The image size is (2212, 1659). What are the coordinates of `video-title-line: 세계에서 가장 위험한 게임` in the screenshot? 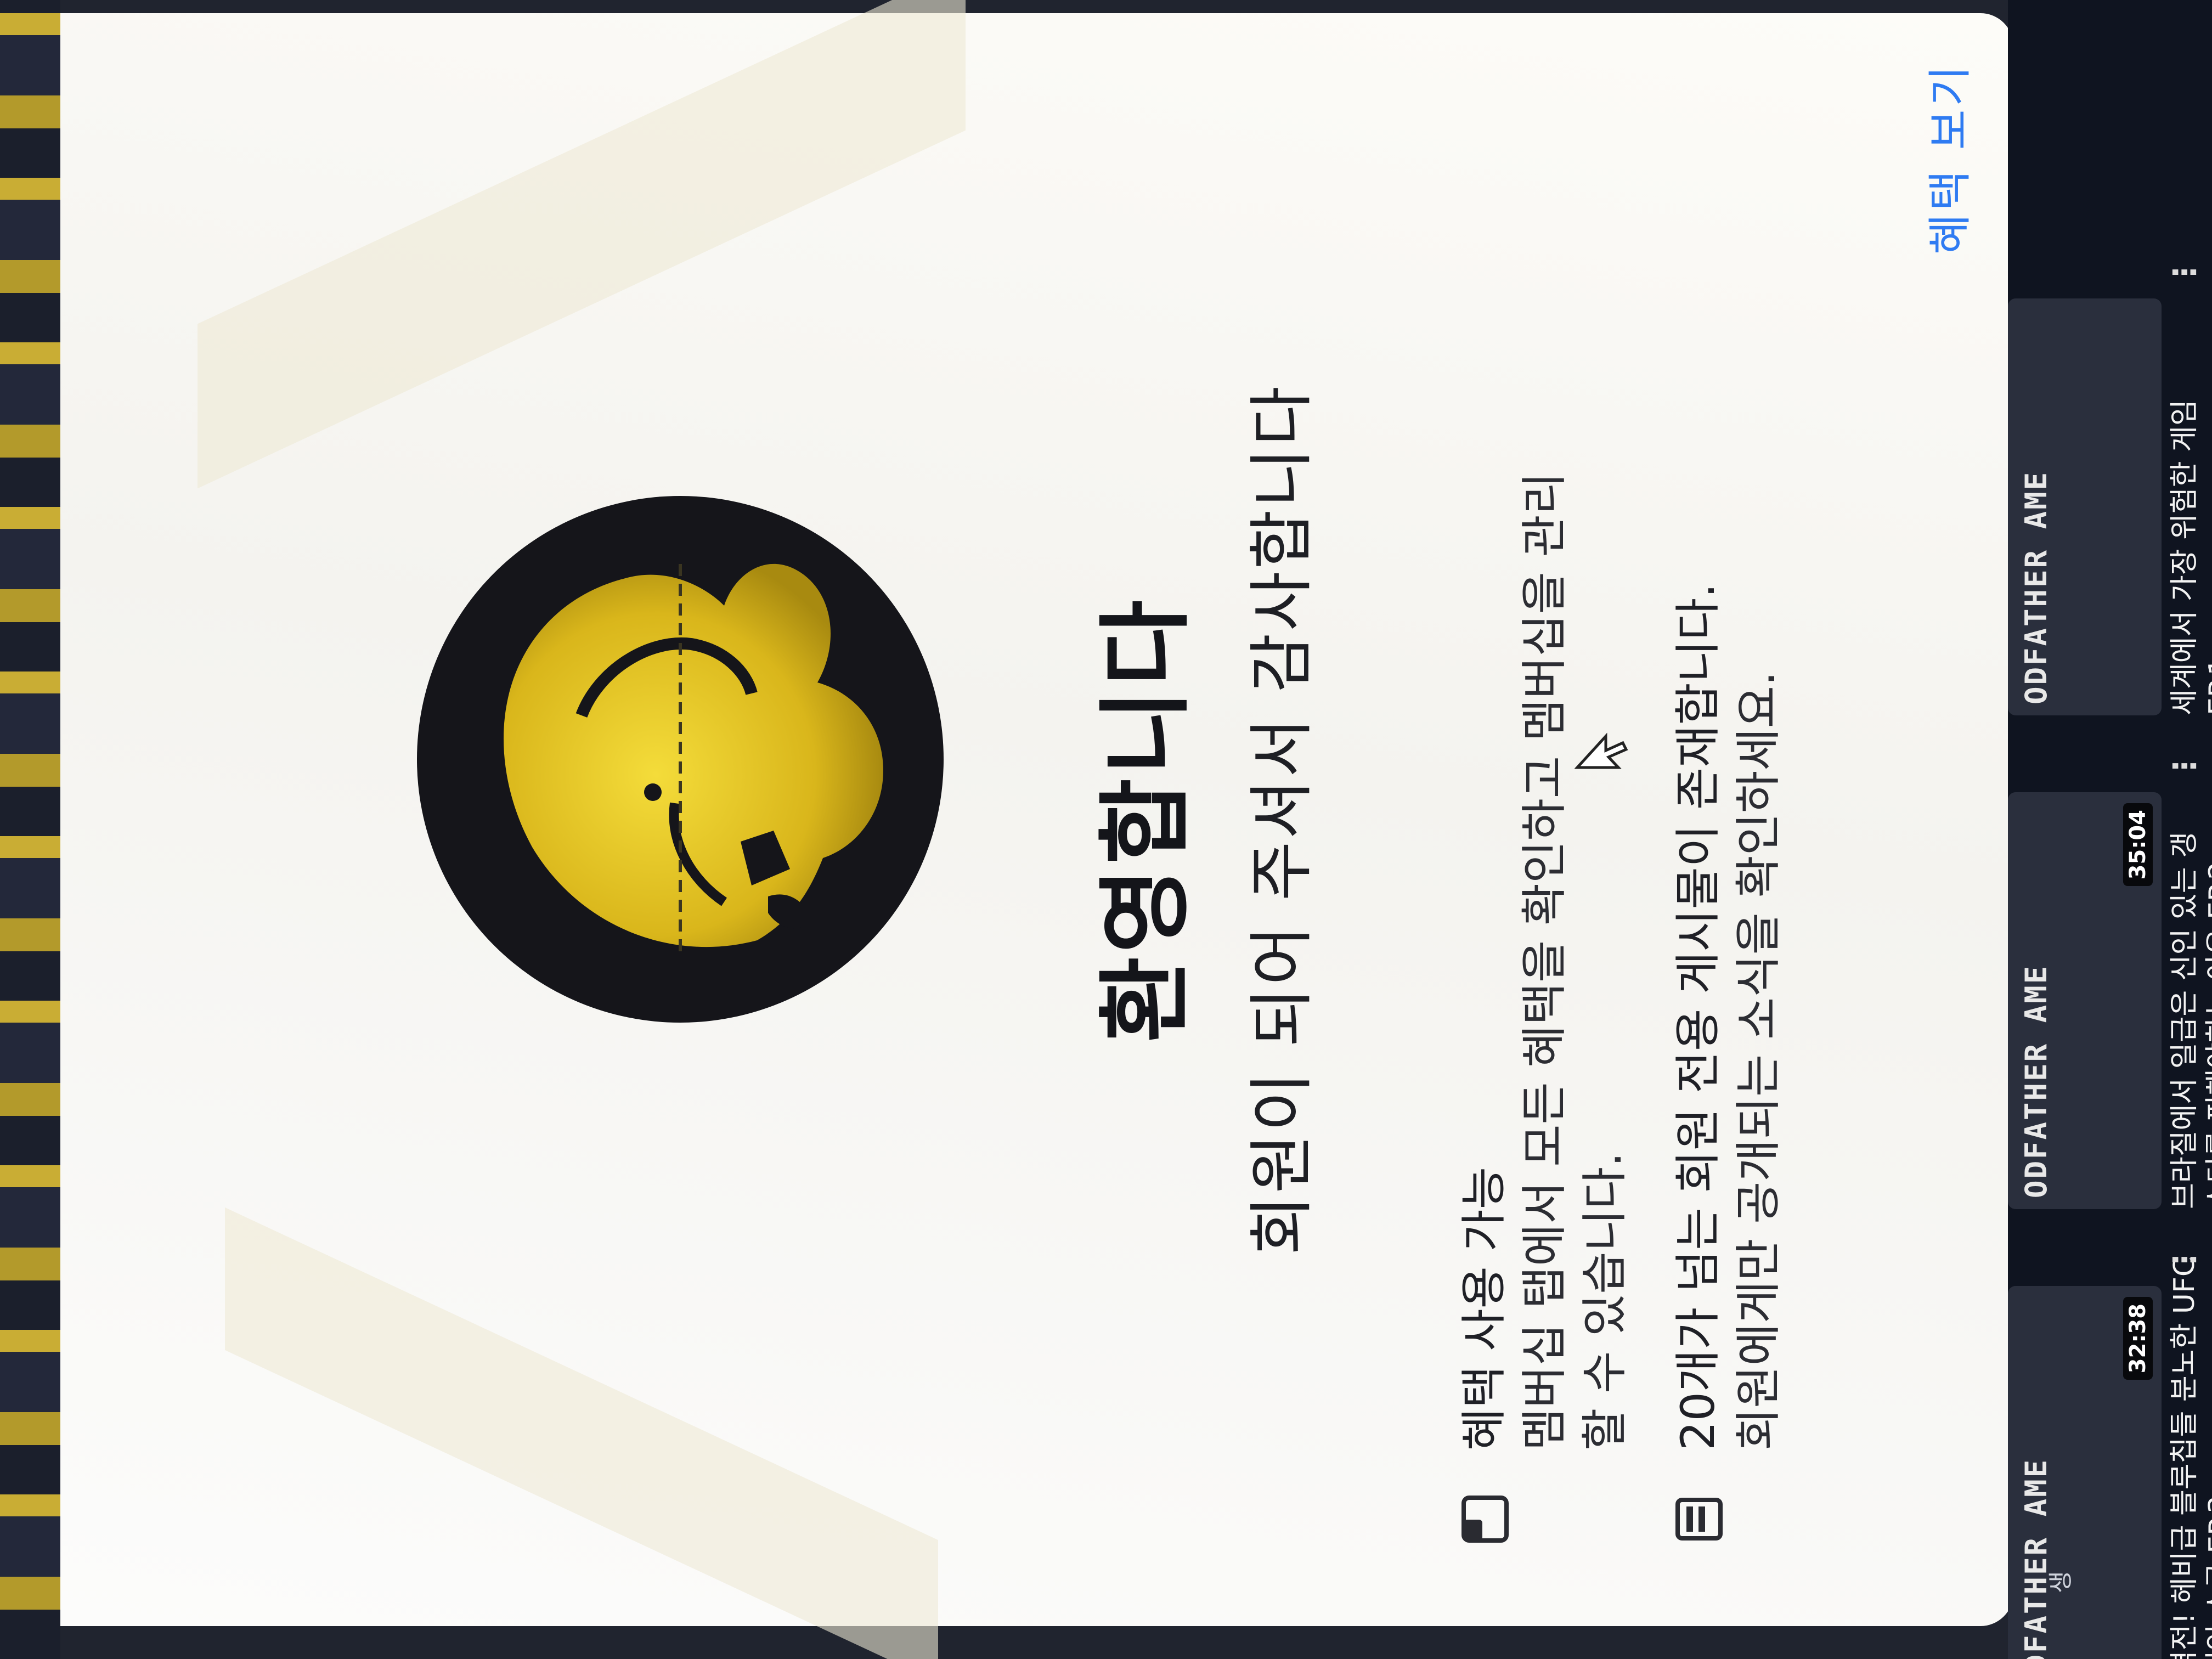 It's located at (2184, 557).